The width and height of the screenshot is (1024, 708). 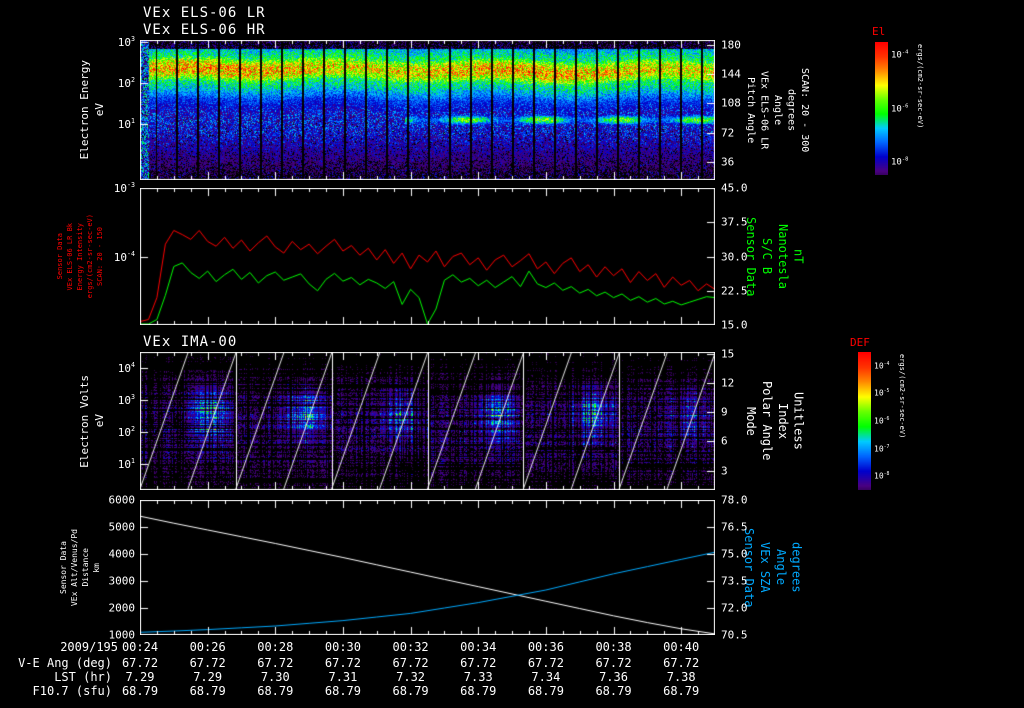 I want to click on right-tick-label: 73.5, so click(x=734, y=581).